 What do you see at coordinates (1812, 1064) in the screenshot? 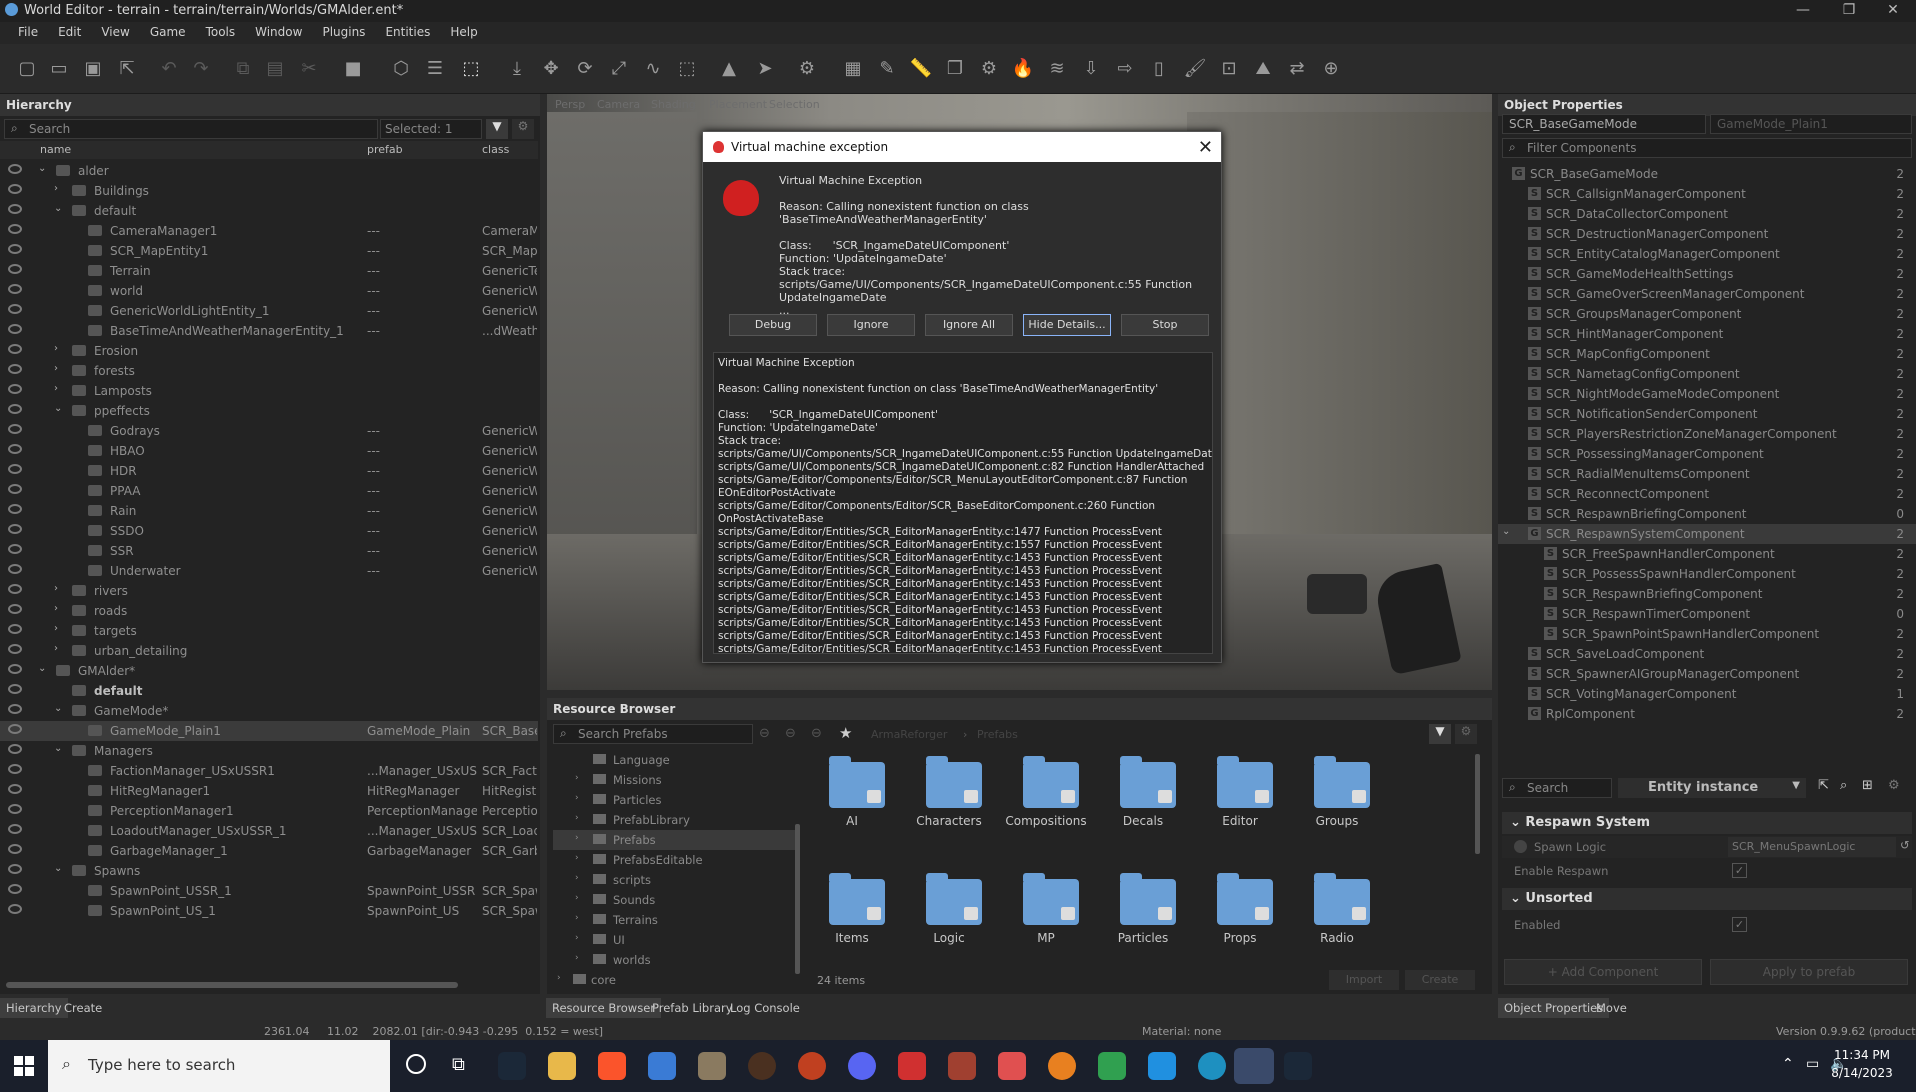
I see `network-icon: ▭` at bounding box center [1812, 1064].